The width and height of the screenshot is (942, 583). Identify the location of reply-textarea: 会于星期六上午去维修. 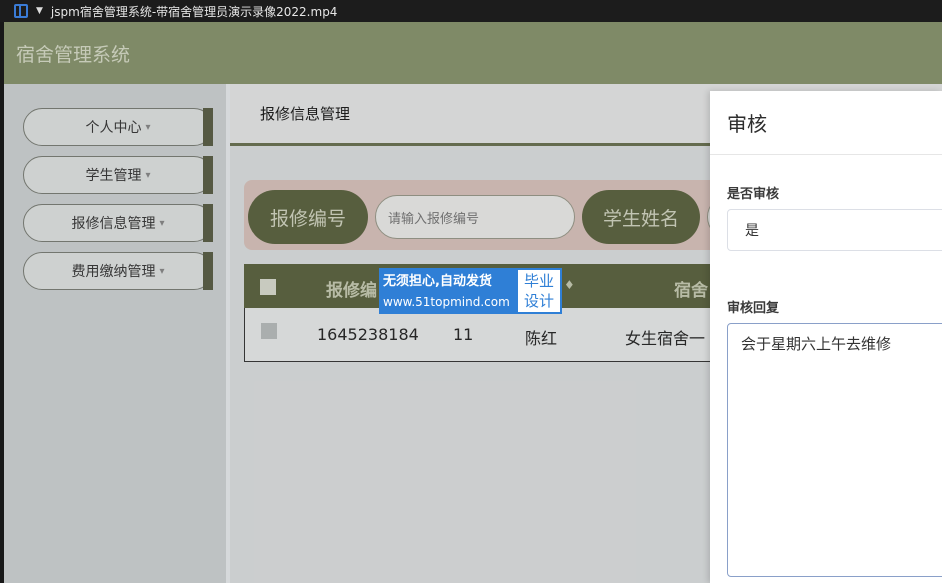
(834, 450).